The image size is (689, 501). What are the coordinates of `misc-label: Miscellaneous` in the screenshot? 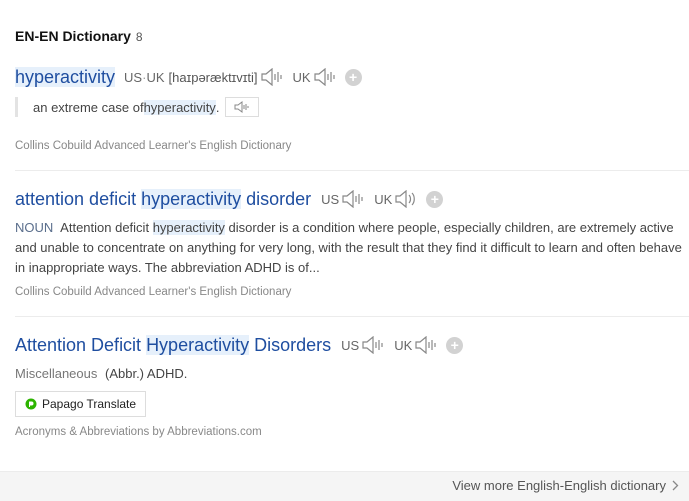 It's located at (56, 373).